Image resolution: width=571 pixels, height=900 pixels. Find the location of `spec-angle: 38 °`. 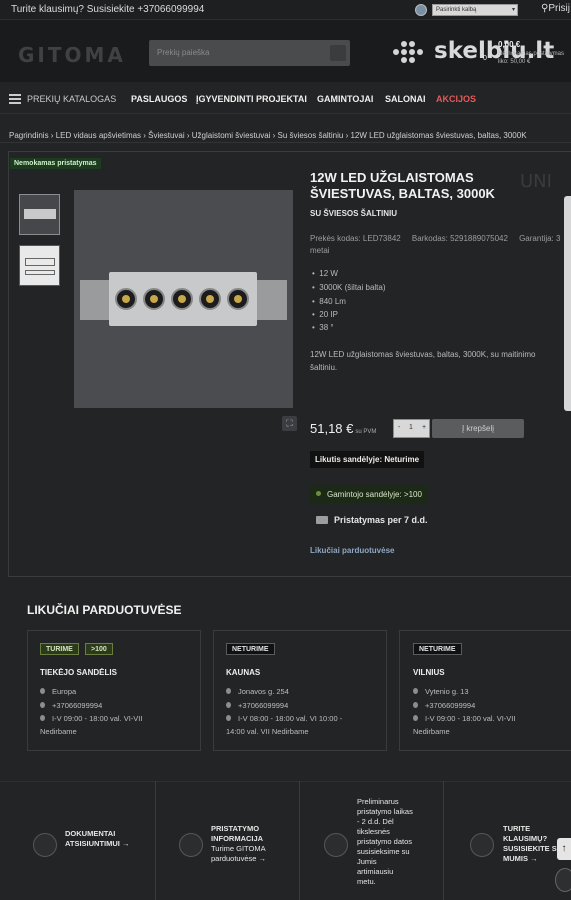

spec-angle: 38 ° is located at coordinates (326, 327).